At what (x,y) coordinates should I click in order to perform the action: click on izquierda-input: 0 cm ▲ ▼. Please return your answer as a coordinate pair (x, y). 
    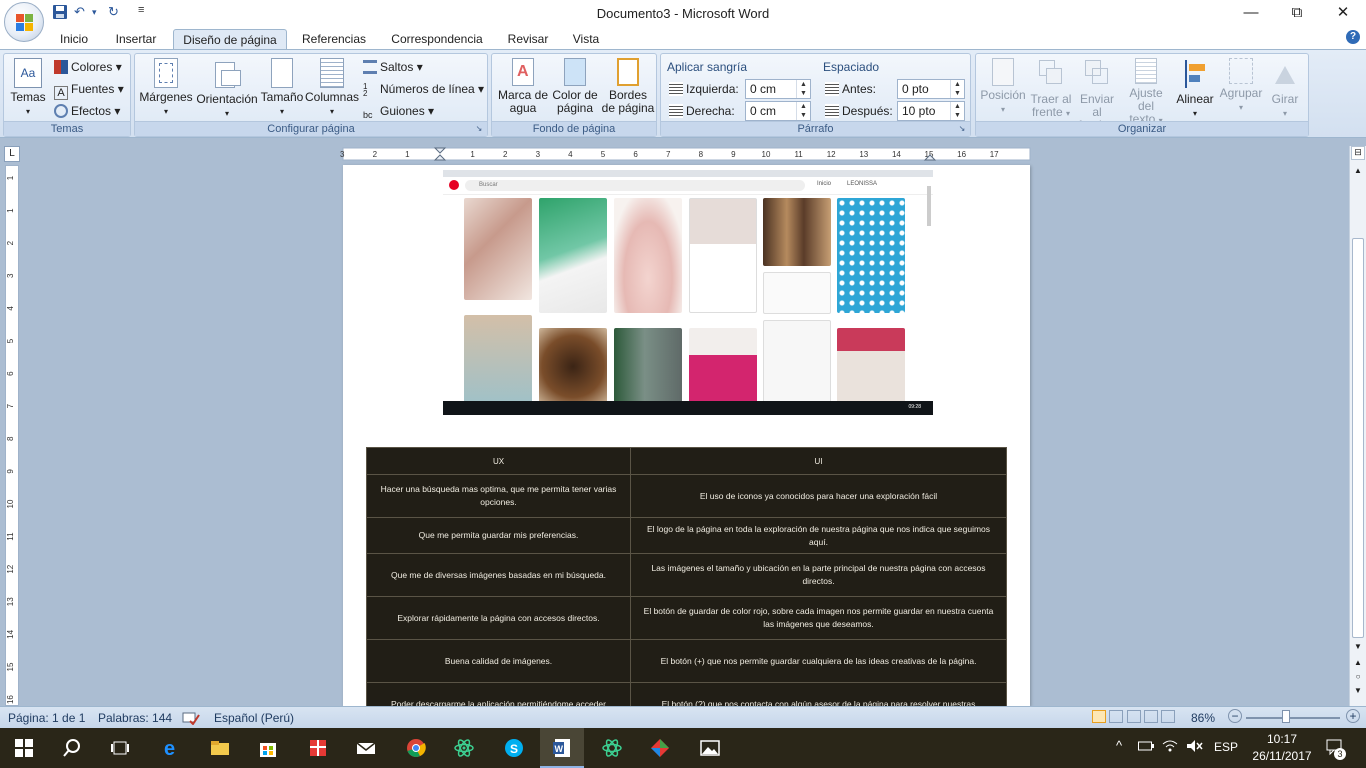
    Looking at the image, I should click on (778, 89).